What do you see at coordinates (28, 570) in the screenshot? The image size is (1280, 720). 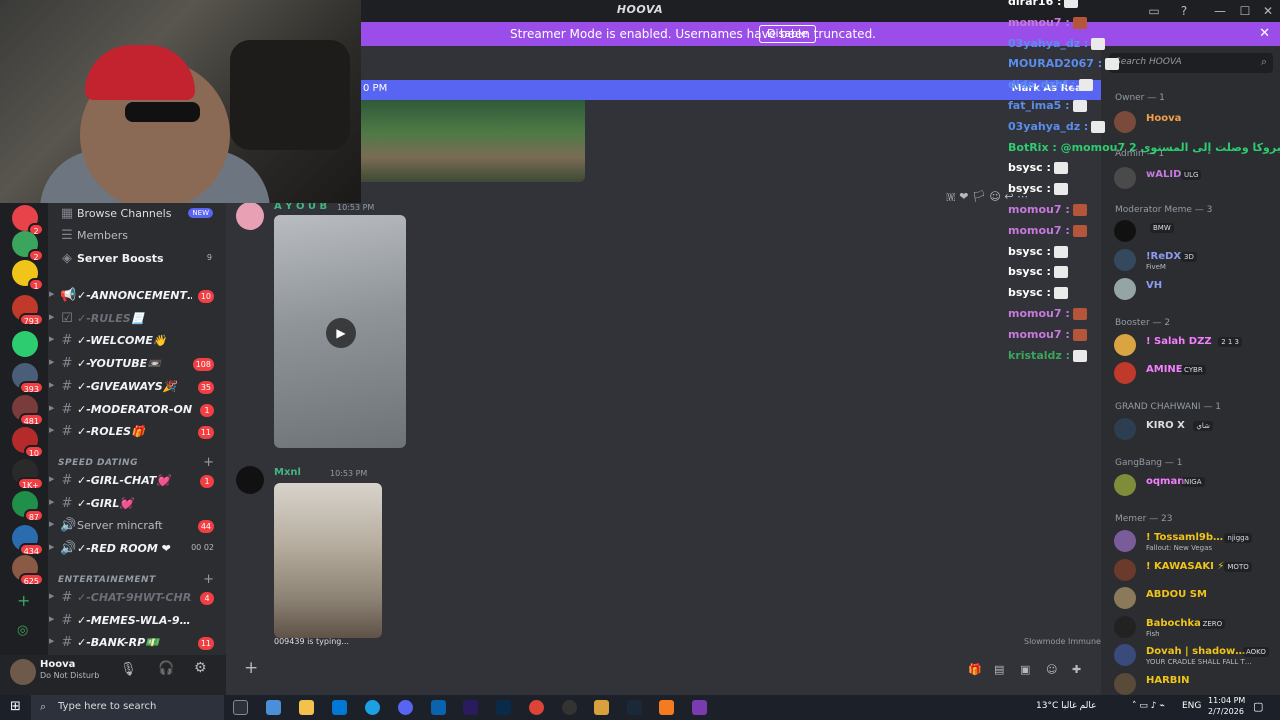 I see `server-icon: 625` at bounding box center [28, 570].